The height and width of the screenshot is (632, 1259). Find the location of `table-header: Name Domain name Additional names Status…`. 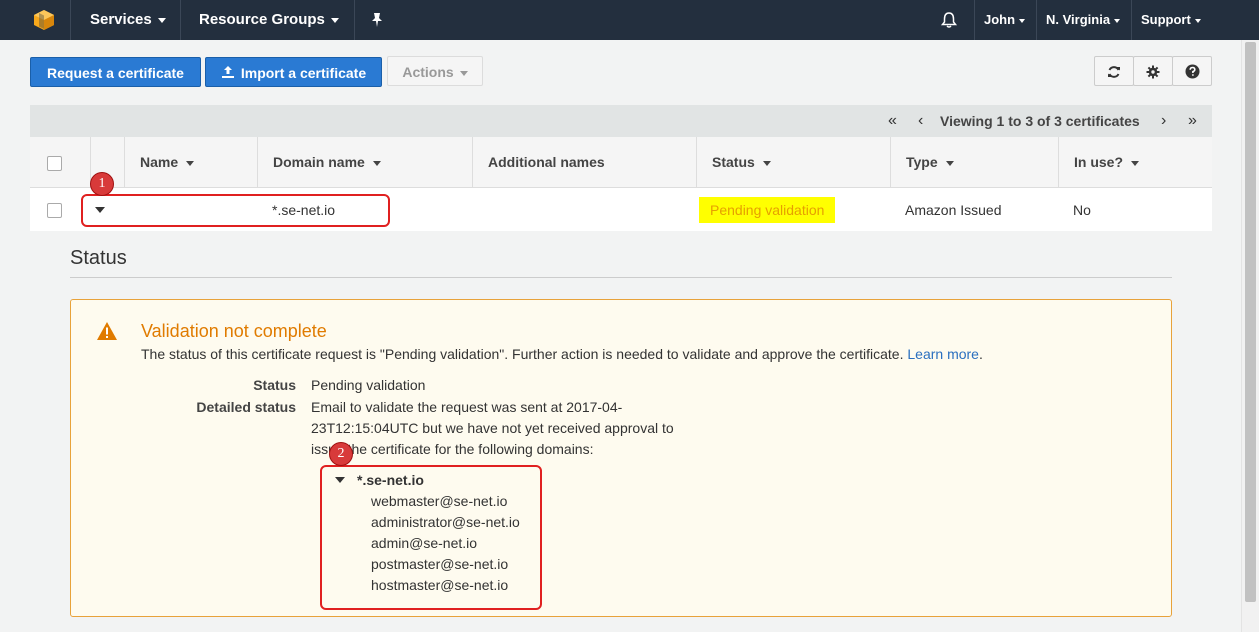

table-header: Name Domain name Additional names Status… is located at coordinates (621, 162).